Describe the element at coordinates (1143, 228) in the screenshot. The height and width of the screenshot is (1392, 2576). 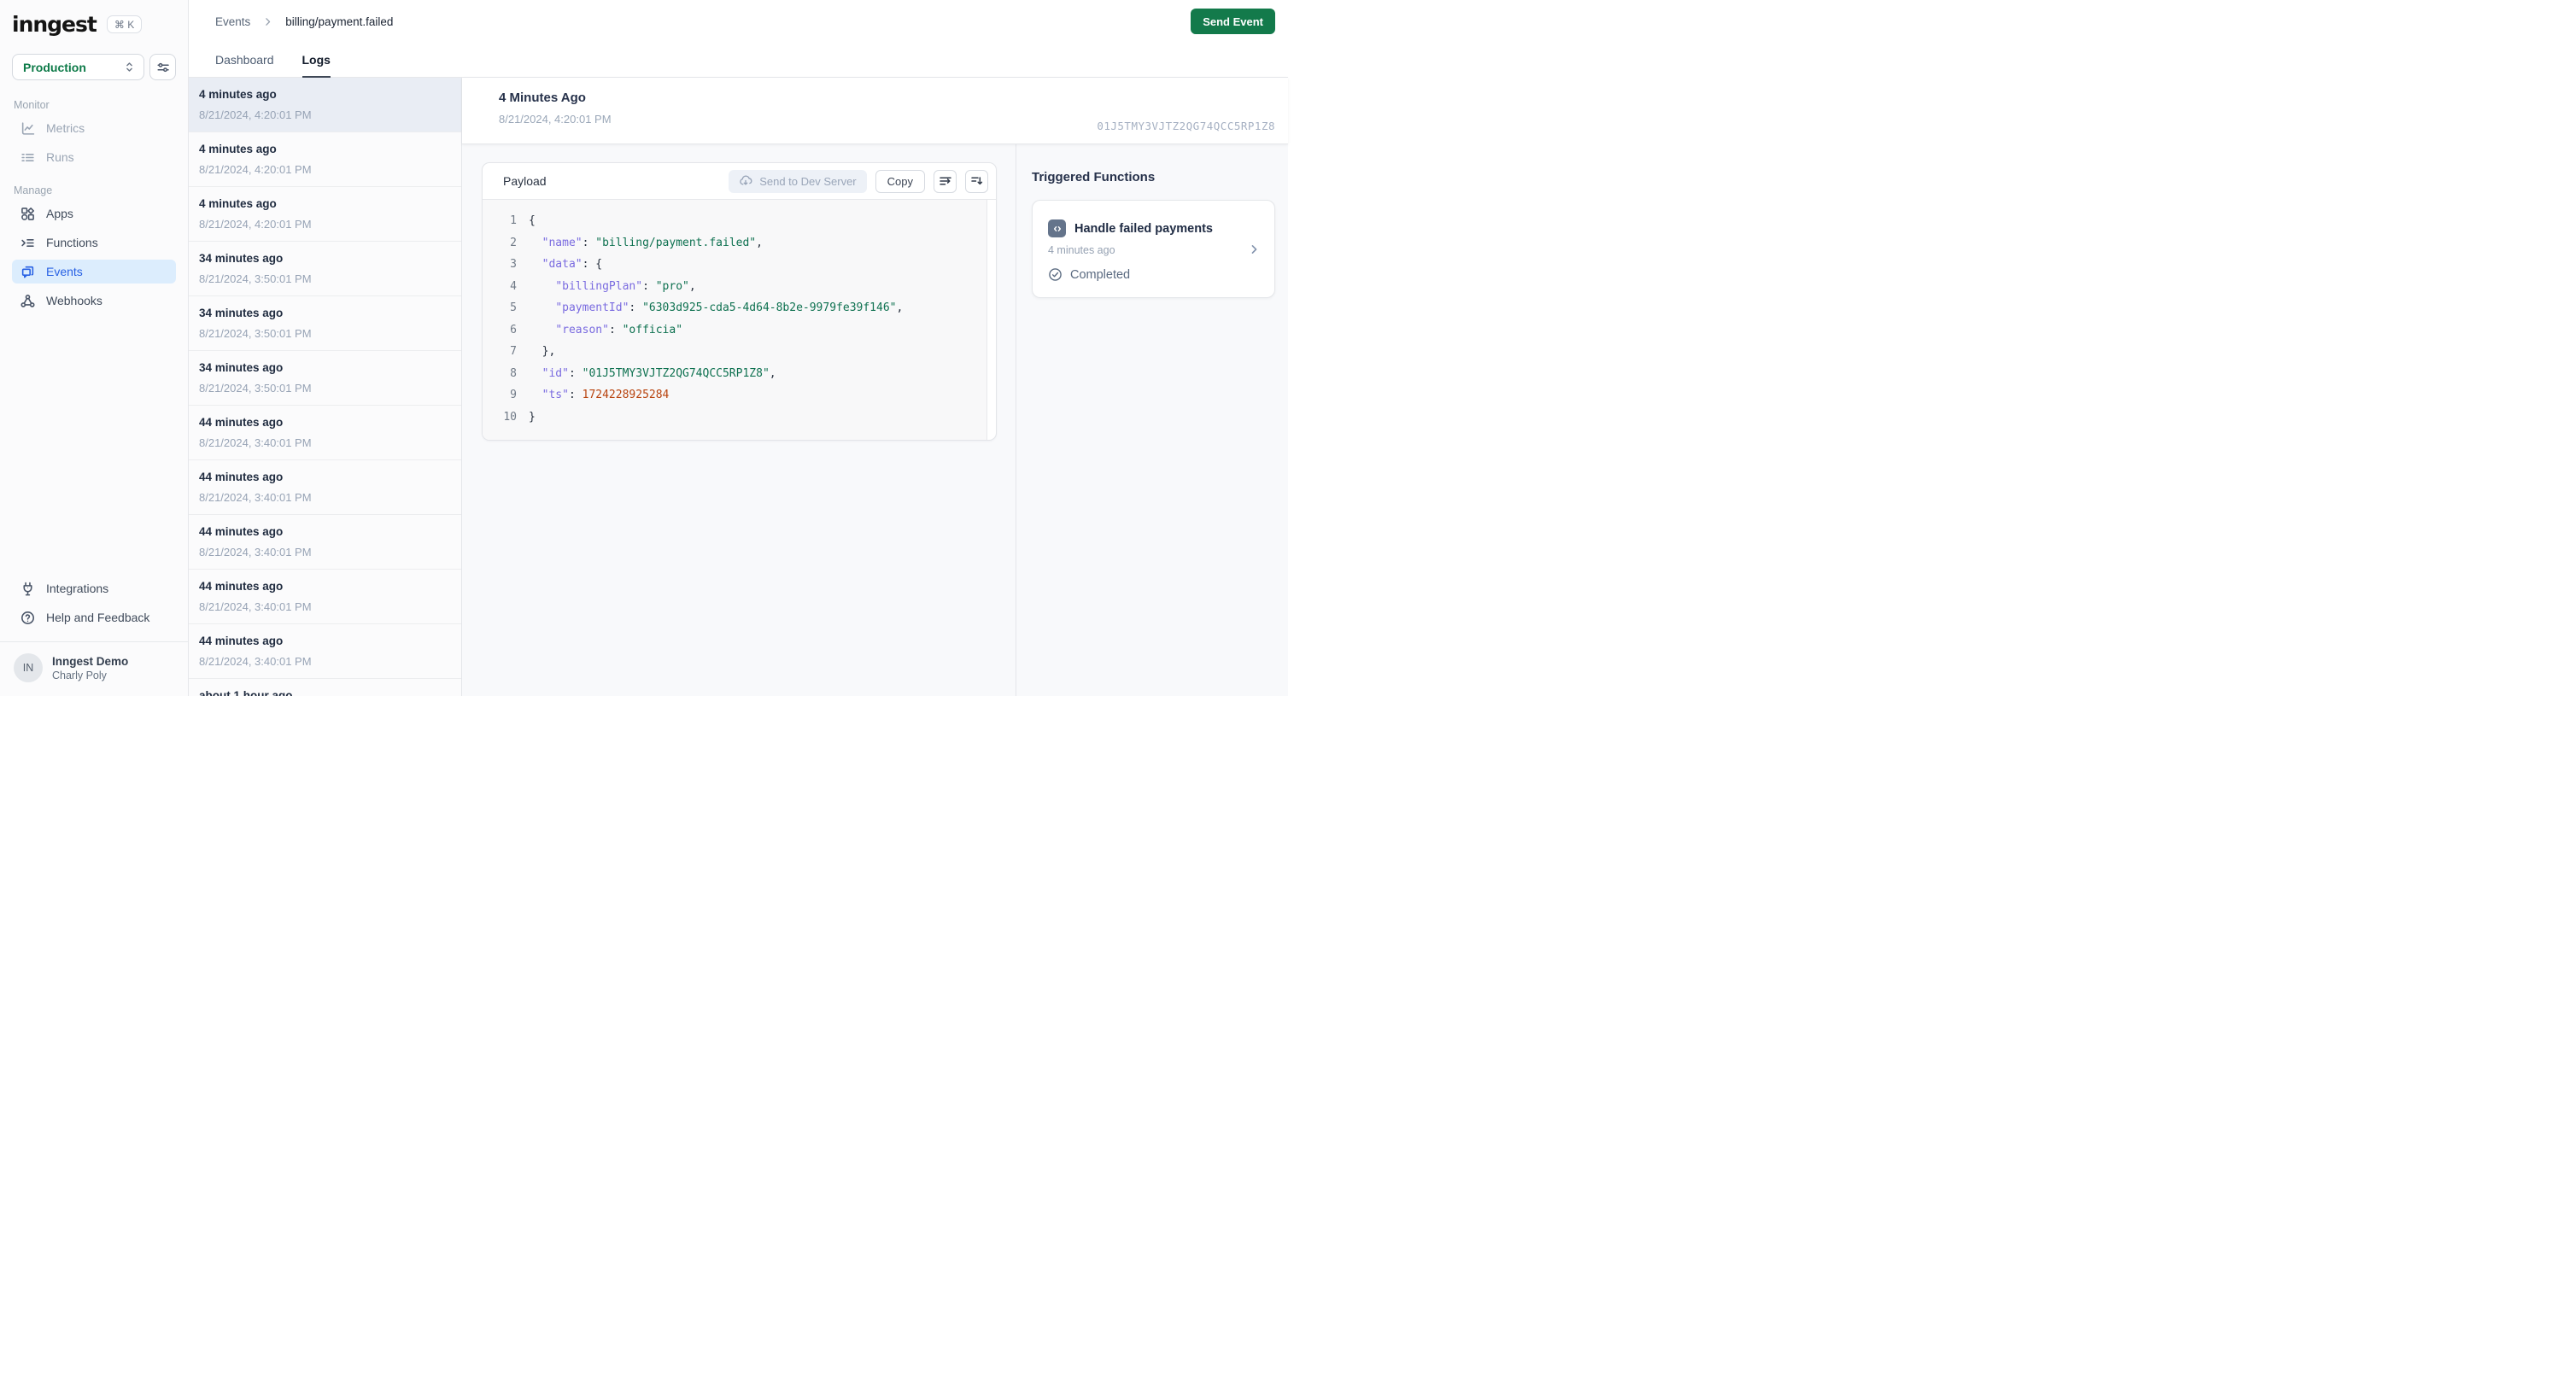
I see `function-name: Handle failed payments` at that location.